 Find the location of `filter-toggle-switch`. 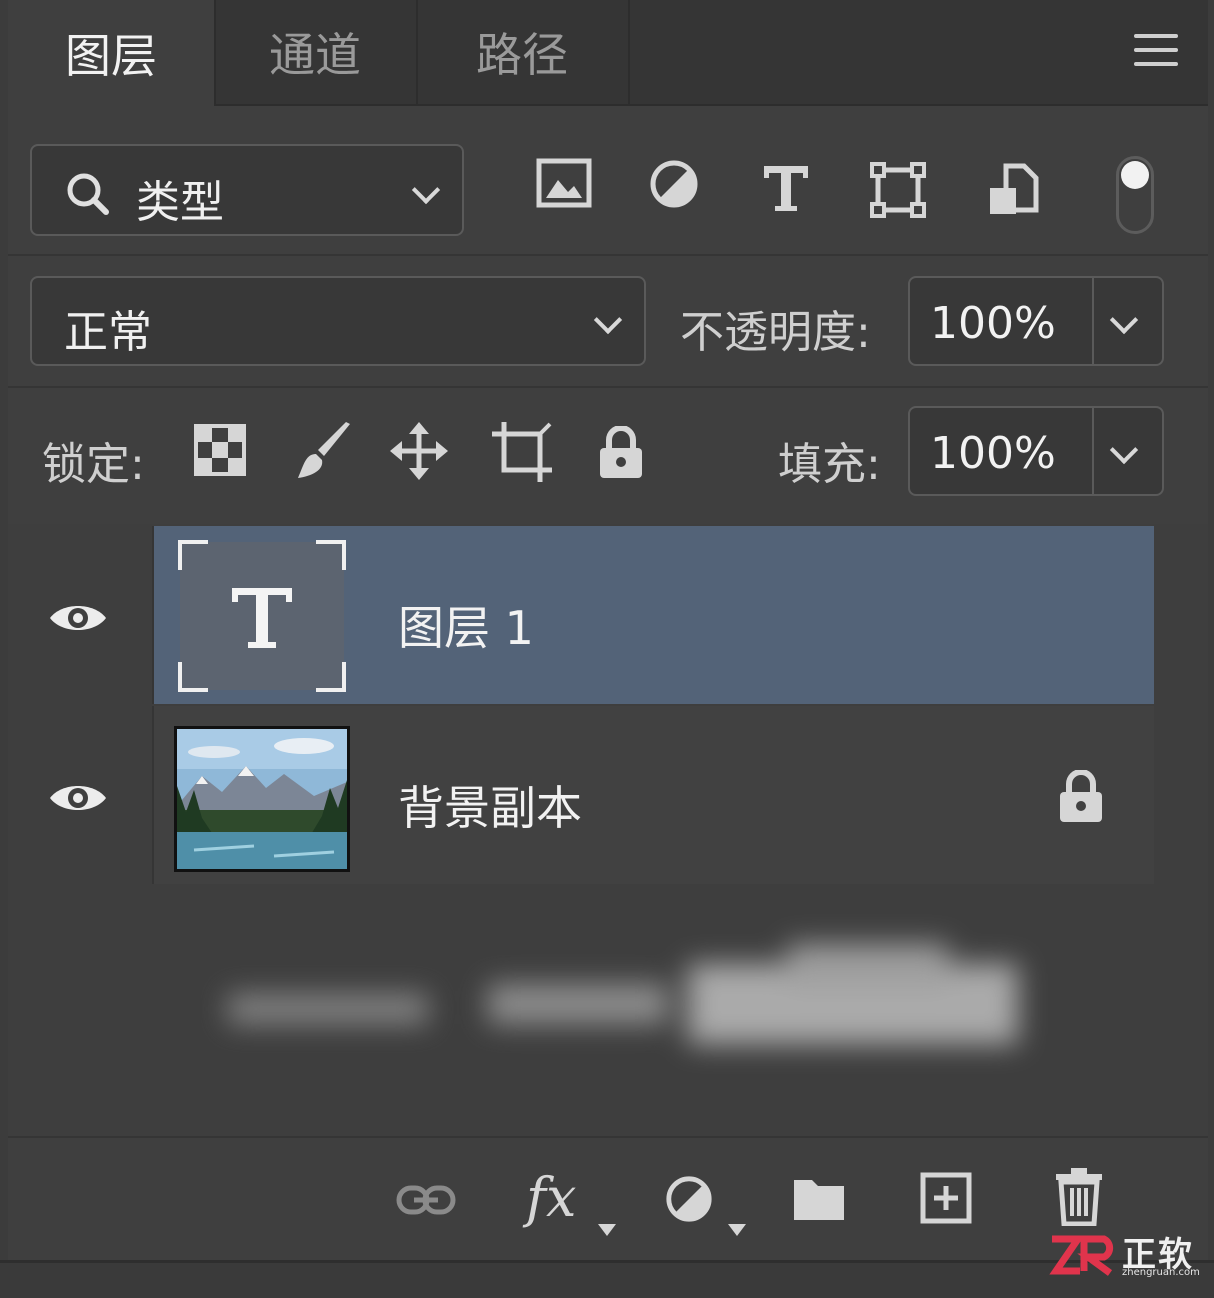

filter-toggle-switch is located at coordinates (1135, 195).